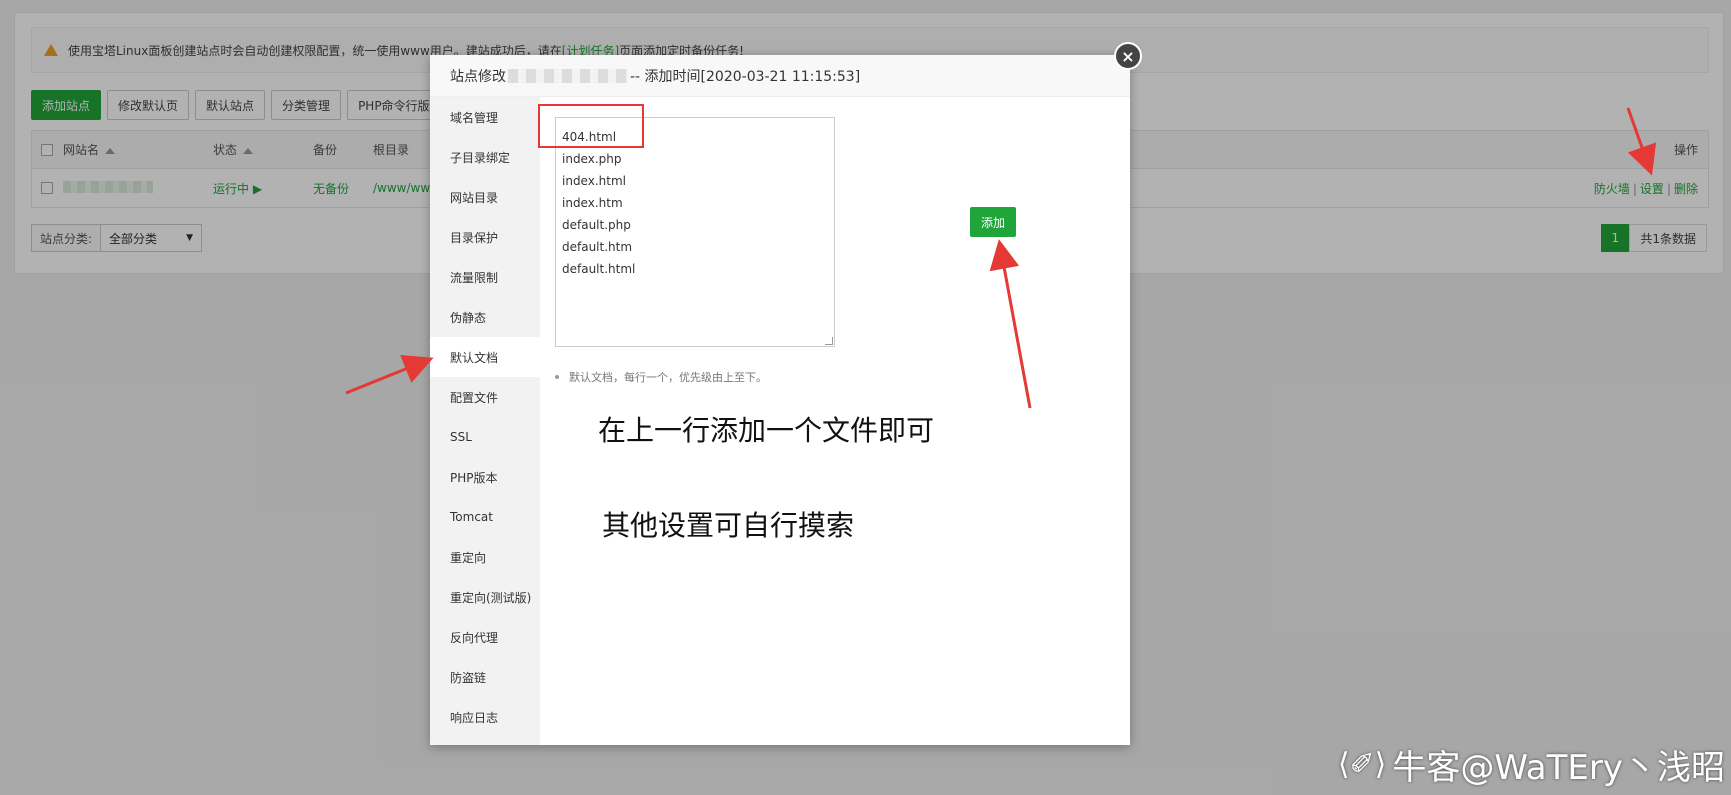  What do you see at coordinates (485, 477) in the screenshot?
I see `sidebar-item: PHP版本` at bounding box center [485, 477].